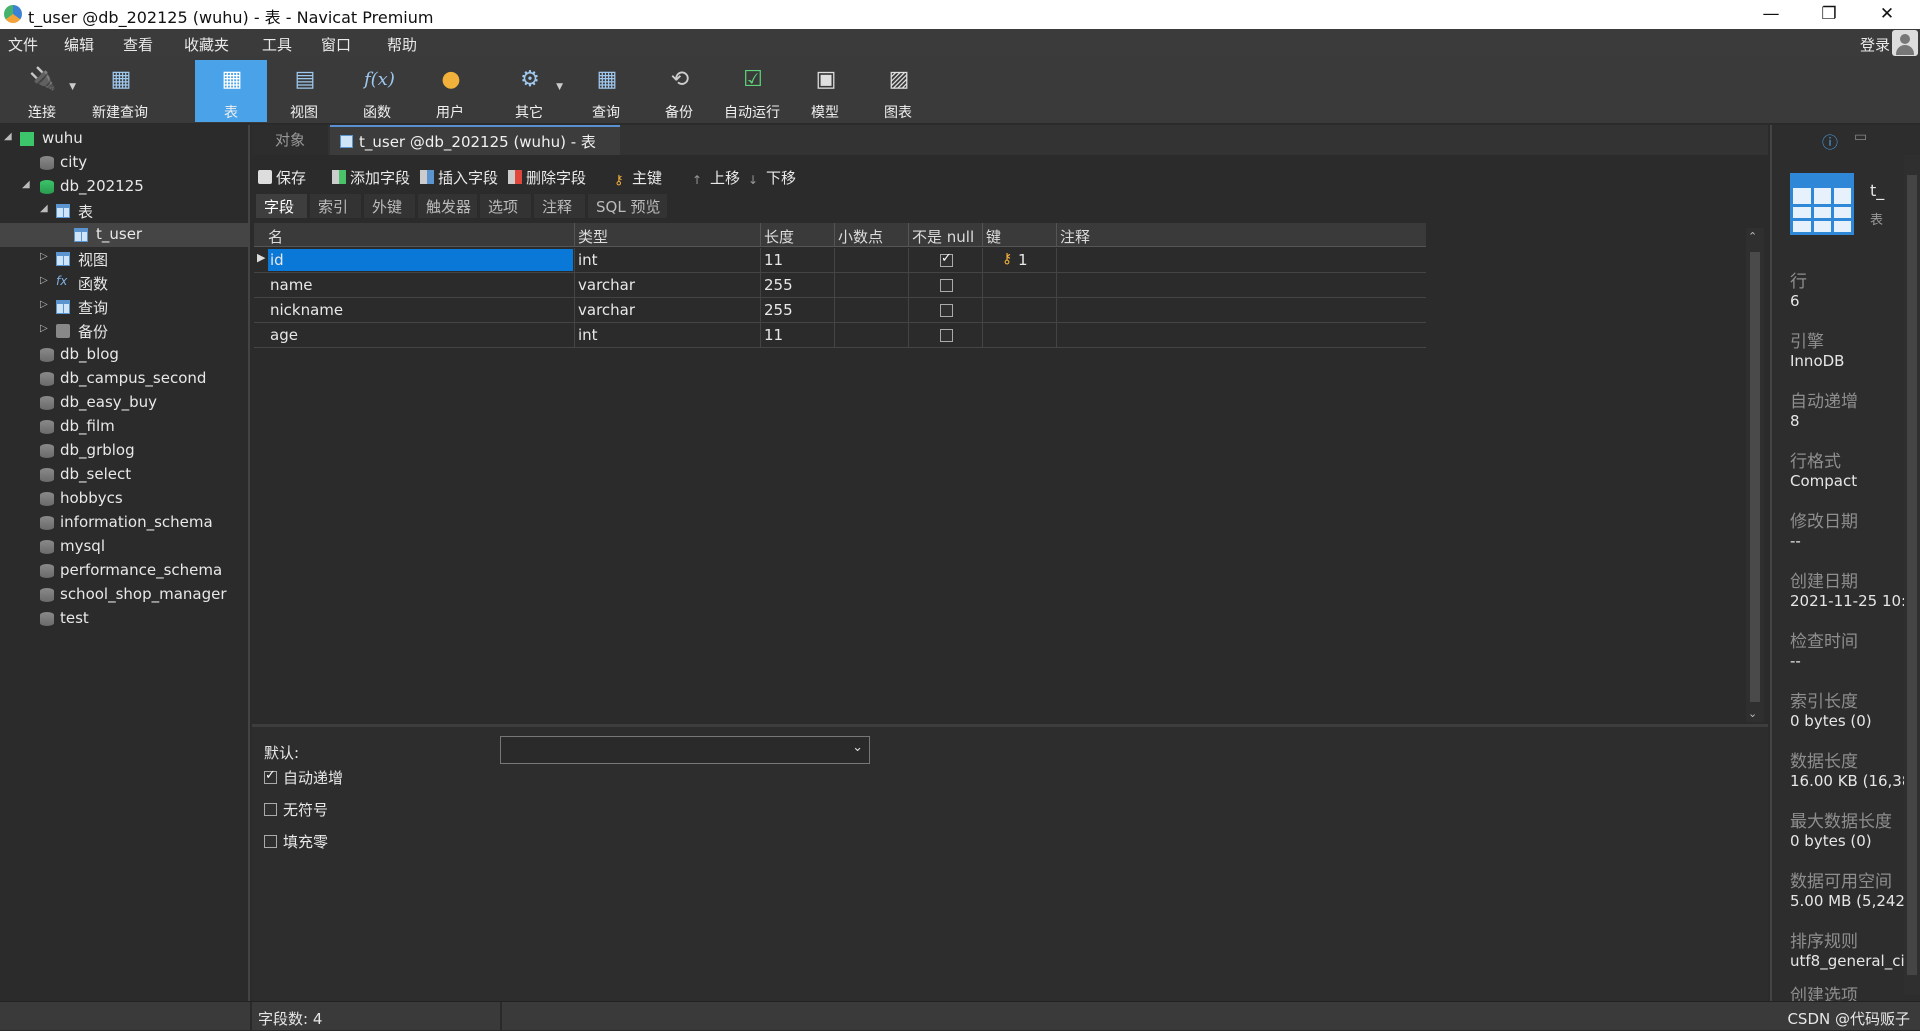 The image size is (1920, 1031). Describe the element at coordinates (125, 259) in the screenshot. I see `tree-views-group: ▷ 视图` at that location.